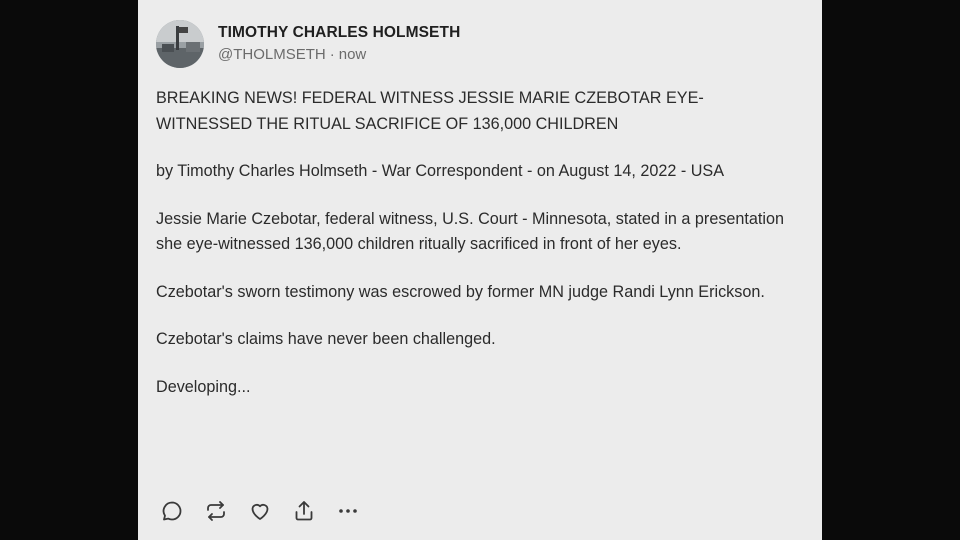  I want to click on share-button, so click(304, 511).